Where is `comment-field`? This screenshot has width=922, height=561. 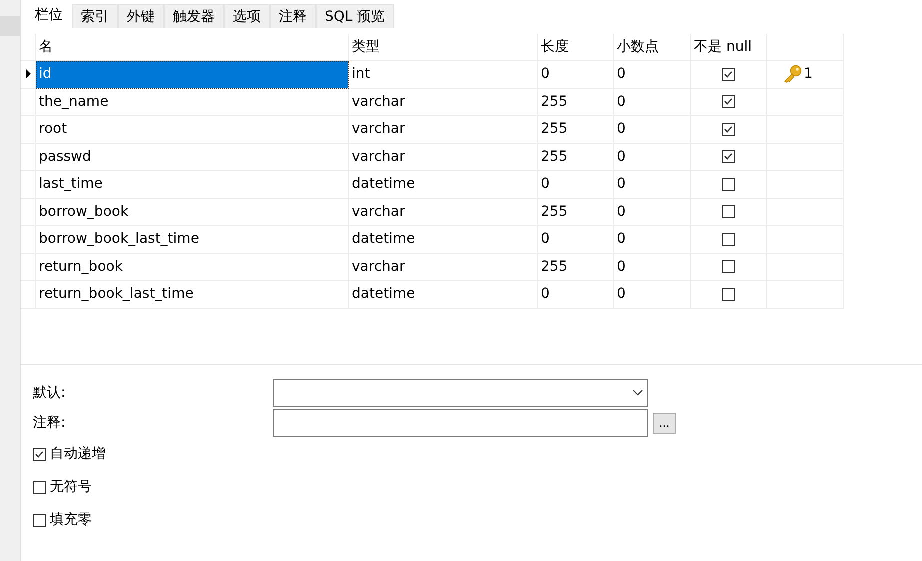
comment-field is located at coordinates (460, 423).